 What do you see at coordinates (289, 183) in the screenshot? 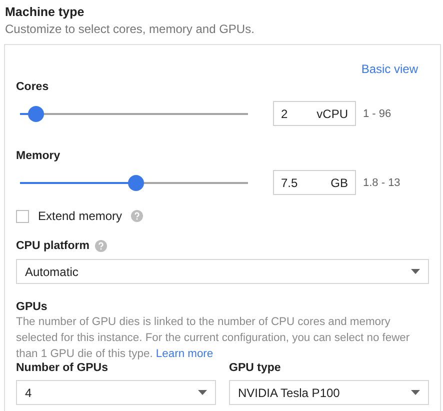
I see `input-value: 7.5` at bounding box center [289, 183].